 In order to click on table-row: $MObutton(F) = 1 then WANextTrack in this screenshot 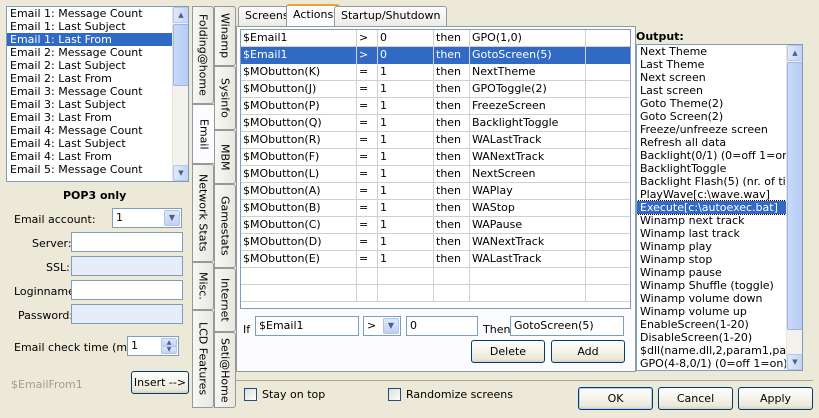, I will do `click(435, 157)`.